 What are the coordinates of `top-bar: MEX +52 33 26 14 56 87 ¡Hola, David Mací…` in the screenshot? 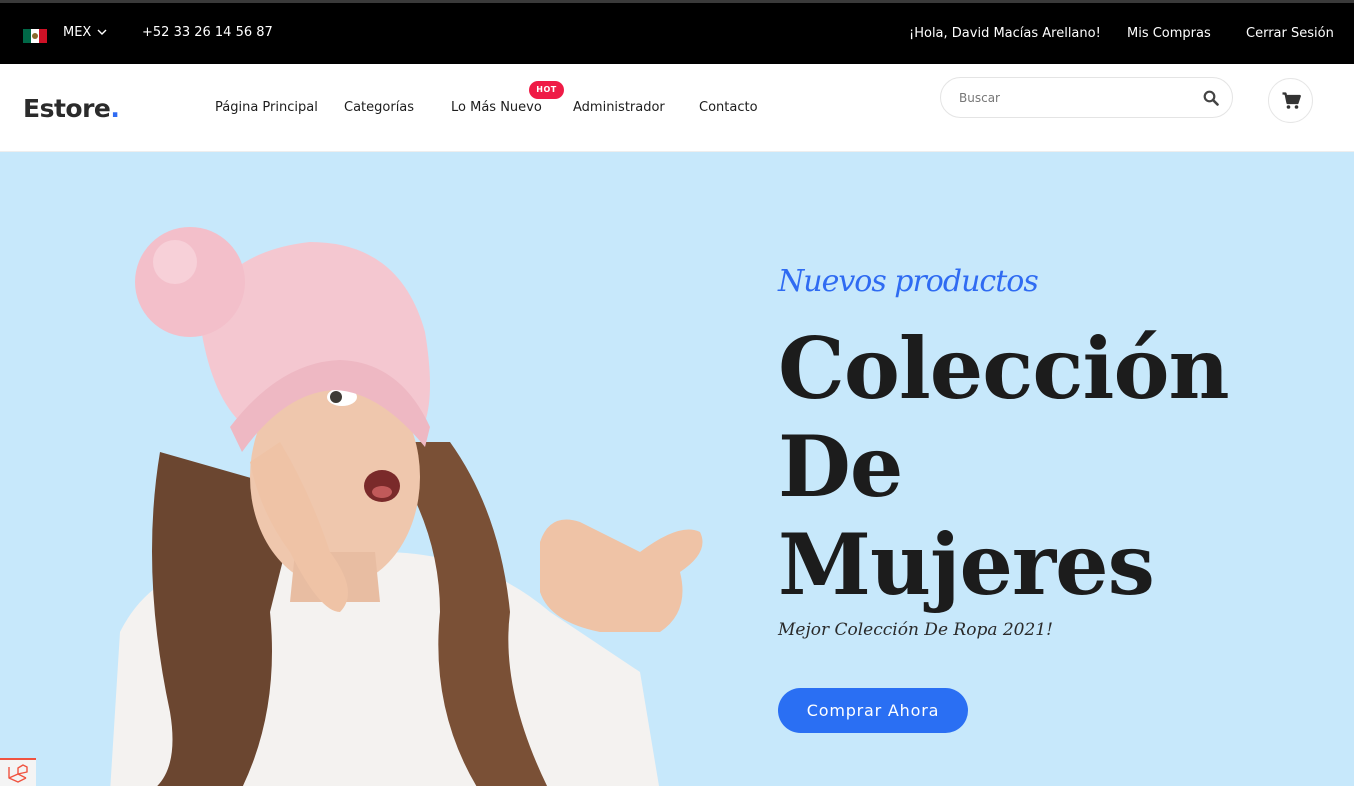 It's located at (677, 32).